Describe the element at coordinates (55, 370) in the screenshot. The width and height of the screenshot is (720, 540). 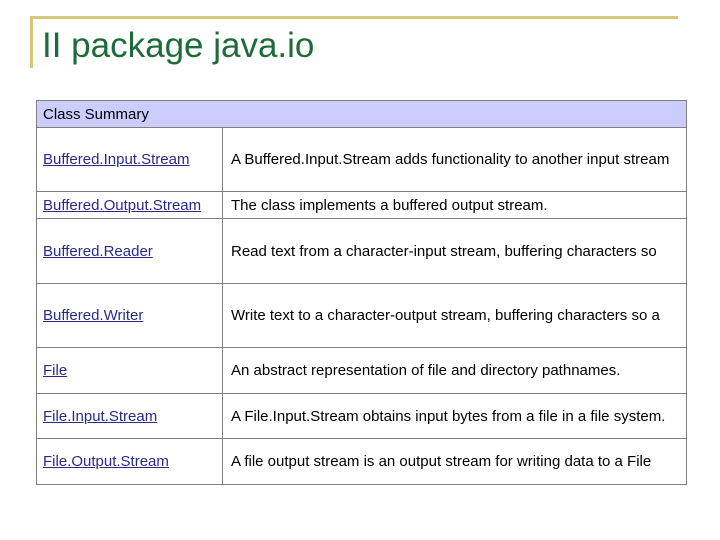
I see `class-link: File` at that location.